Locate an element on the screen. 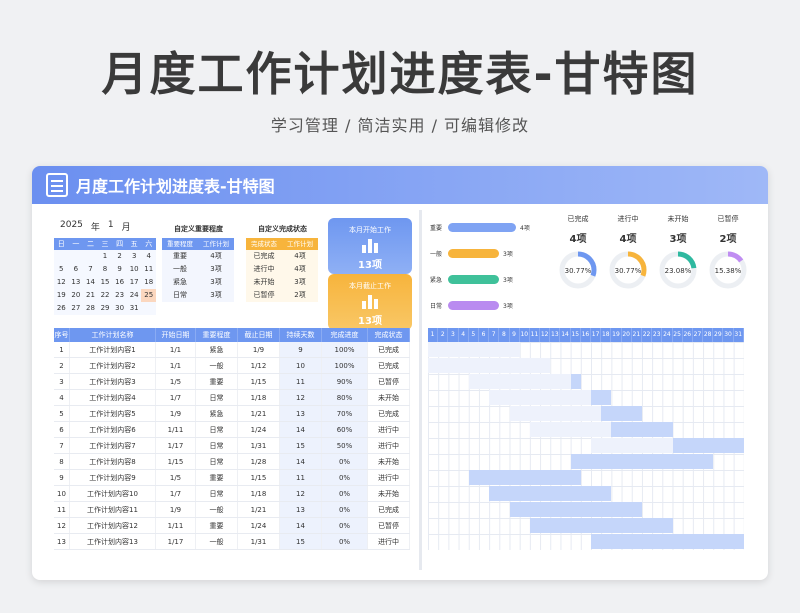 This screenshot has width=800, height=613. table-cell: 已完成 is located at coordinates (389, 349).